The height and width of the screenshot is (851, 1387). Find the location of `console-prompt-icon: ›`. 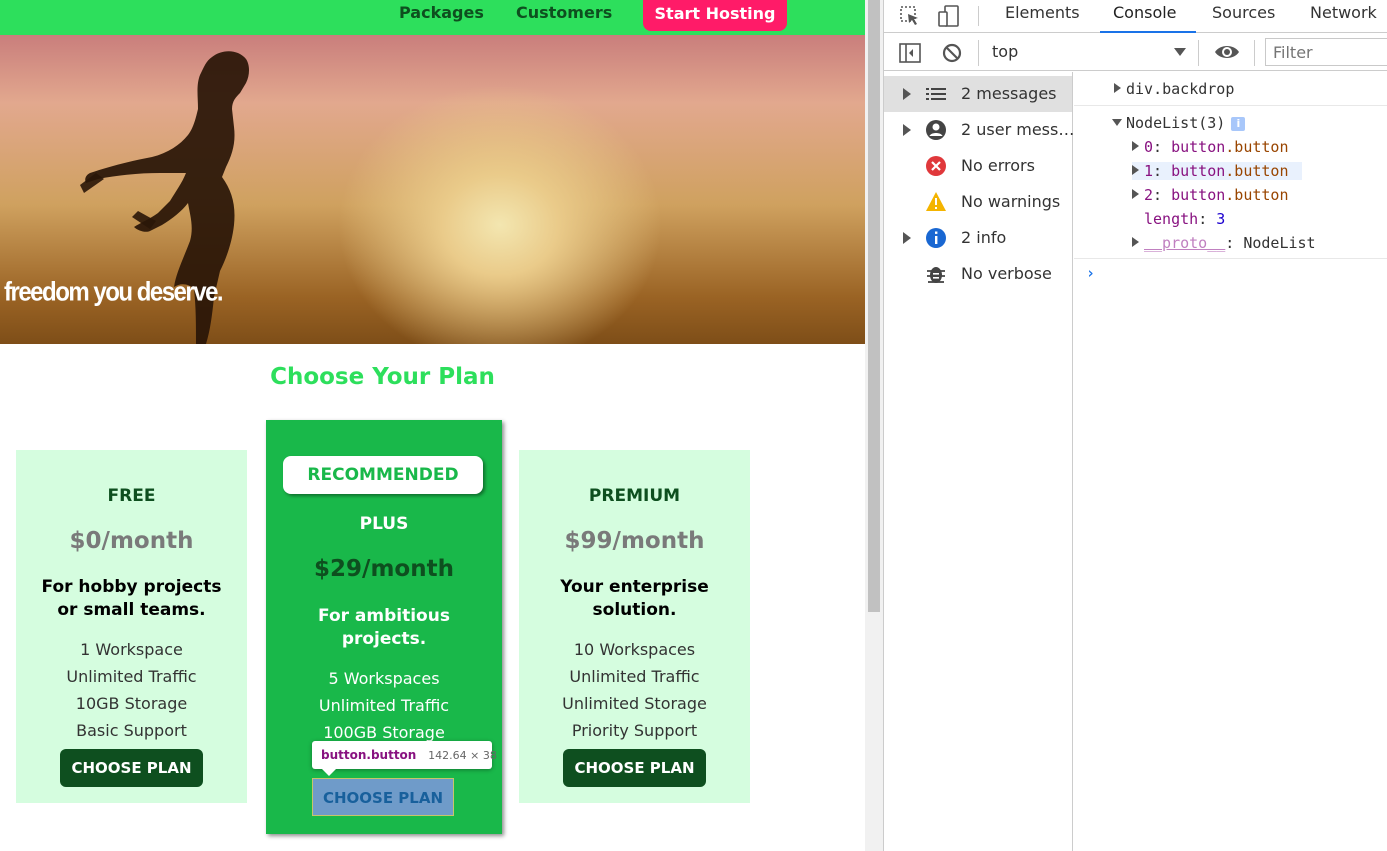

console-prompt-icon: › is located at coordinates (1090, 273).